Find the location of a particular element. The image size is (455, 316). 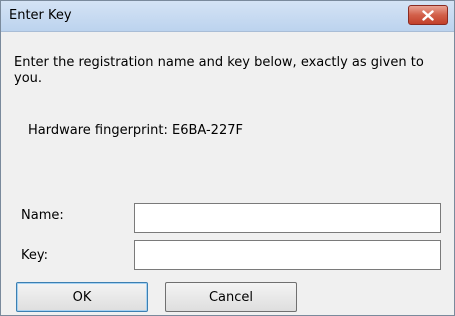

close-button is located at coordinates (428, 15).